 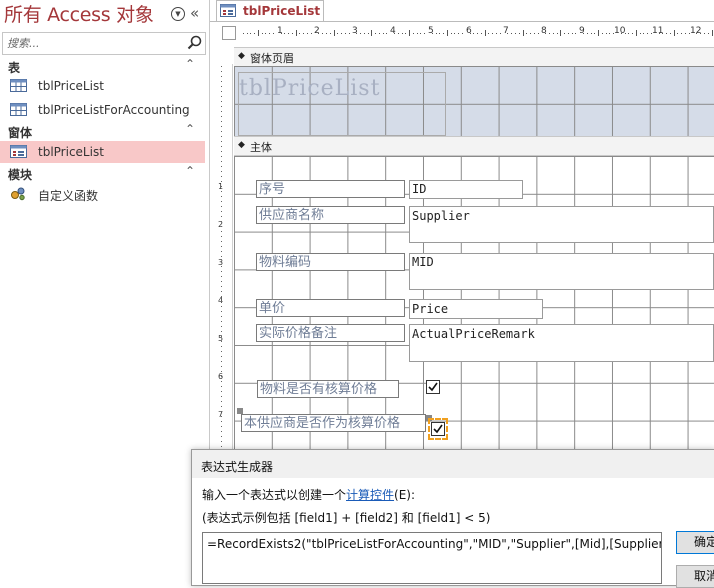 I want to click on ruler-number: 8, so click(x=544, y=31).